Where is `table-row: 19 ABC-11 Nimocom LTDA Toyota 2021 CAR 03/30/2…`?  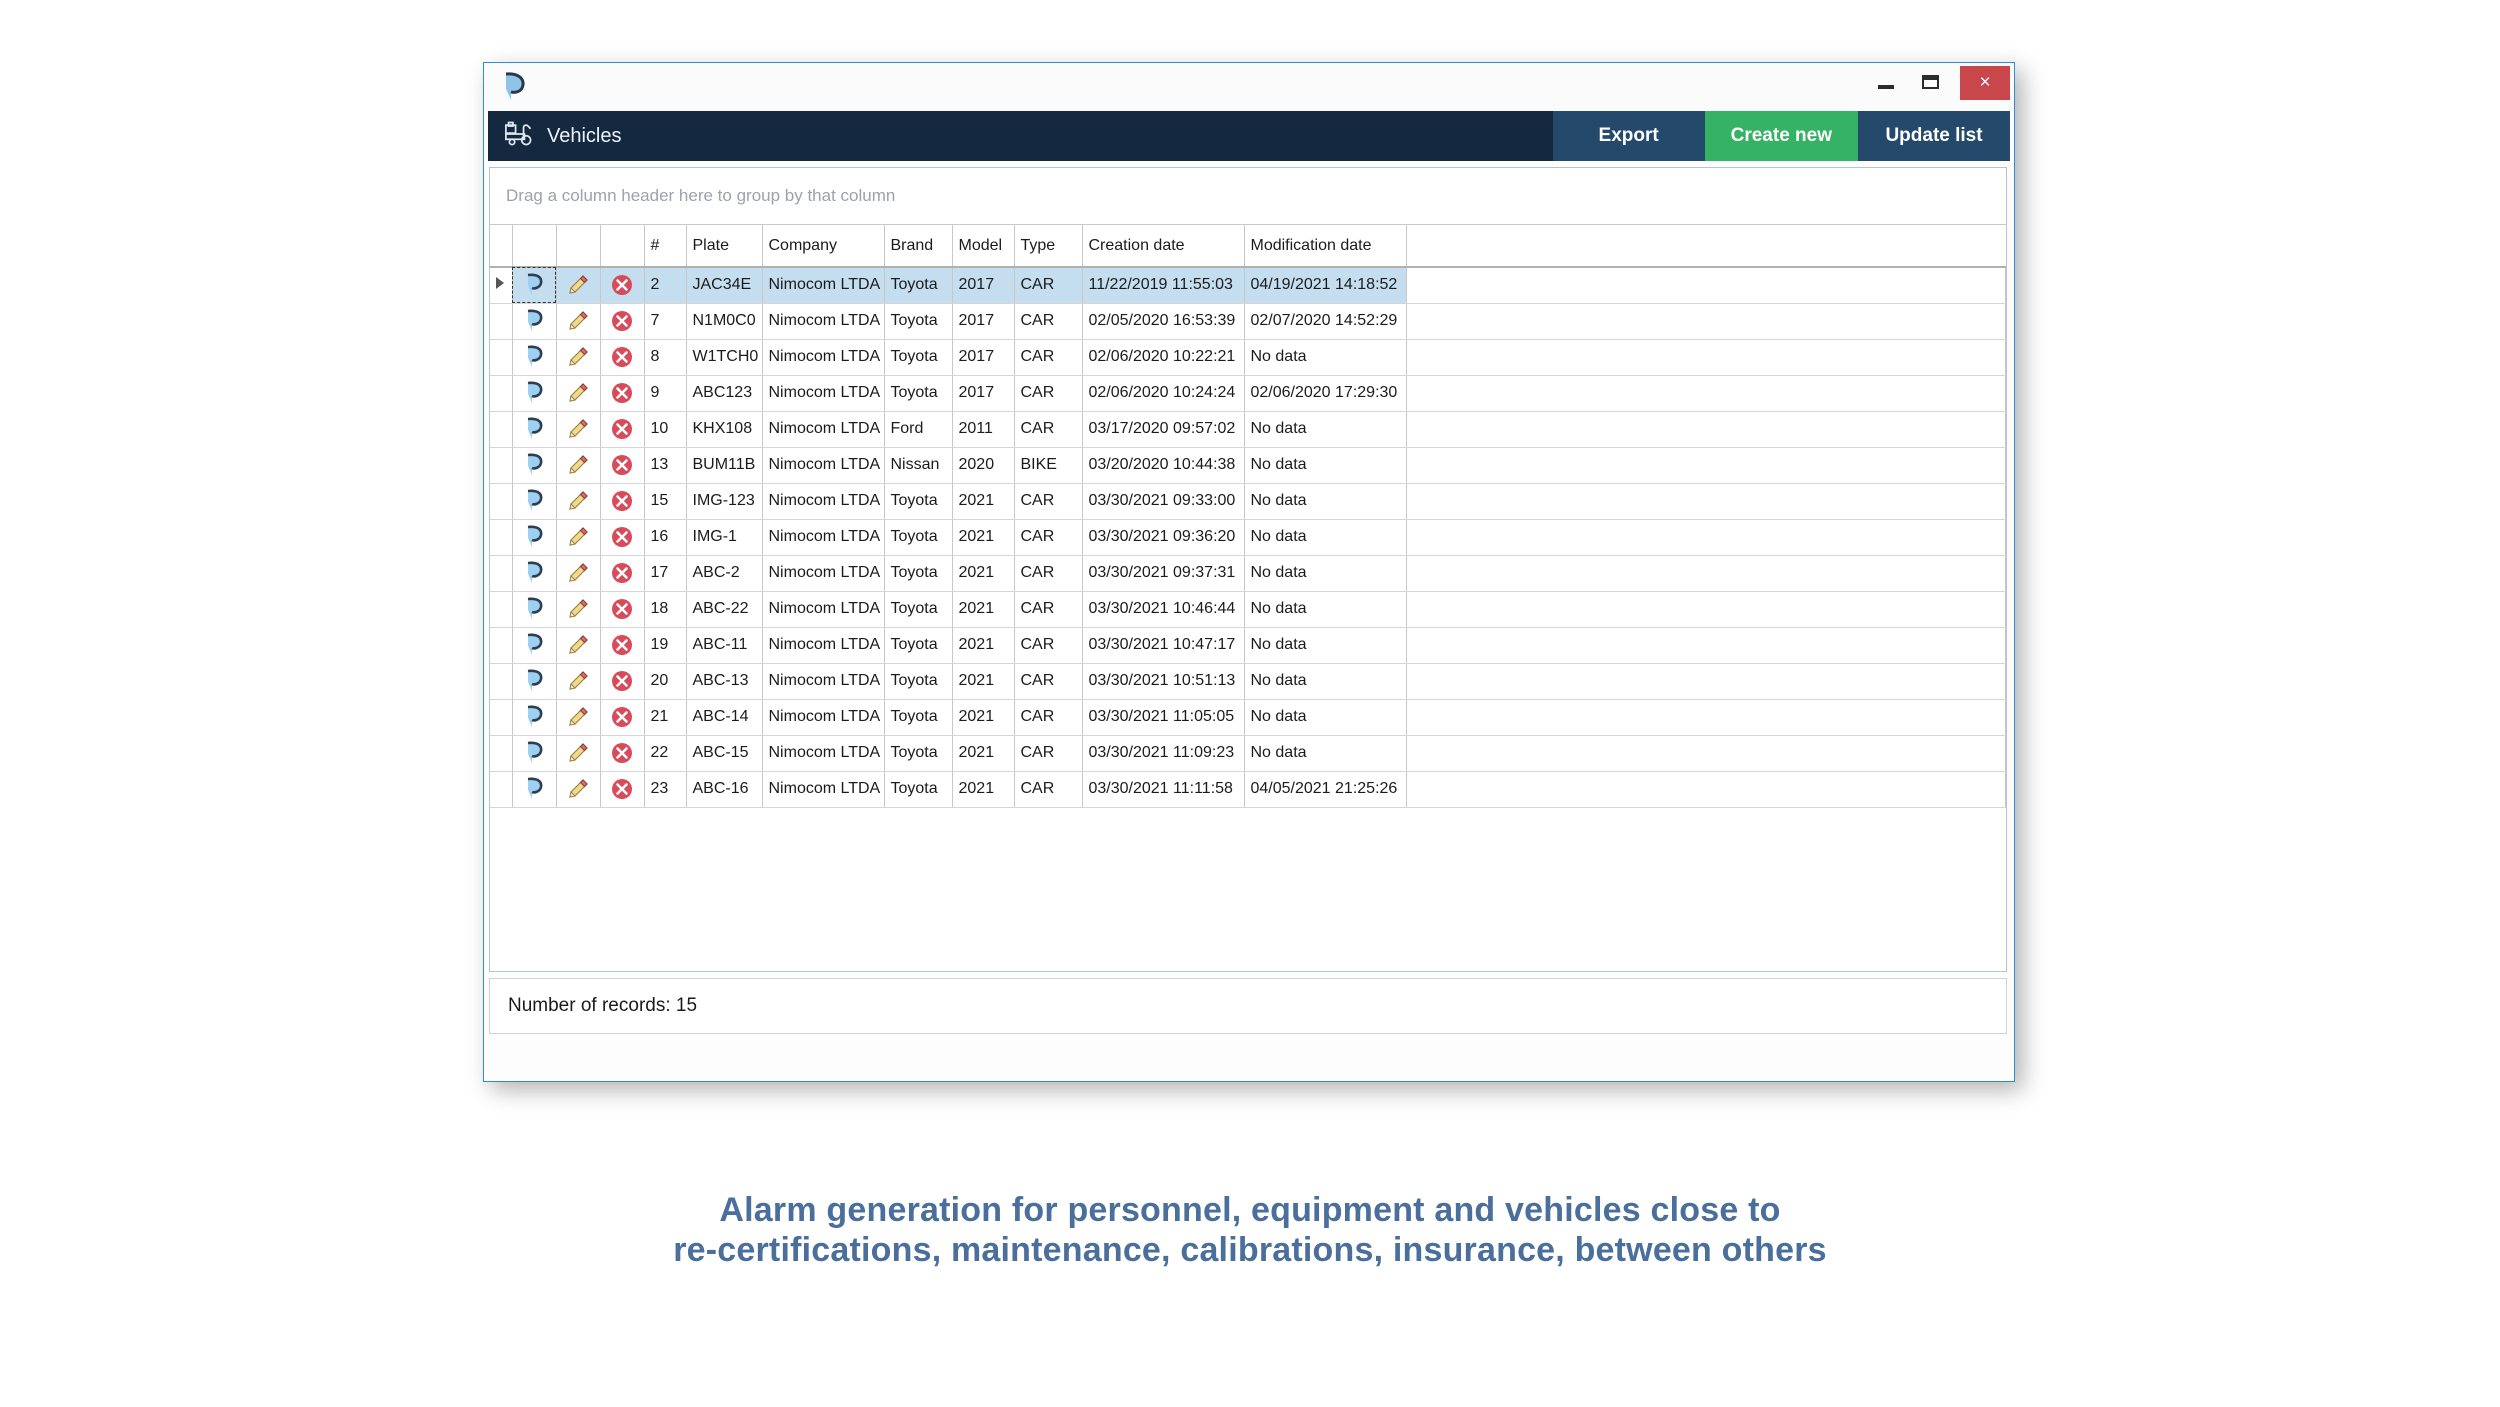
table-row: 19 ABC-11 Nimocom LTDA Toyota 2021 CAR 03/30/2… is located at coordinates (1248, 645).